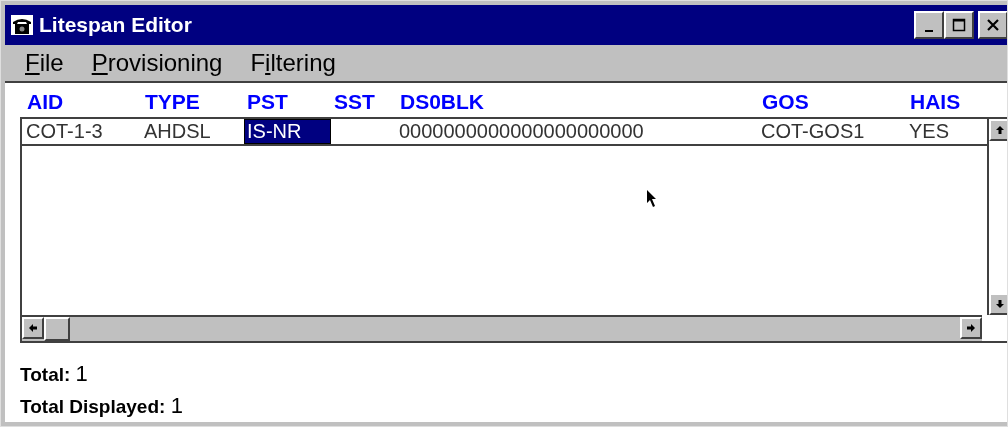  Describe the element at coordinates (813, 131) in the screenshot. I see `table-cell-text: COT-GOS1` at that location.